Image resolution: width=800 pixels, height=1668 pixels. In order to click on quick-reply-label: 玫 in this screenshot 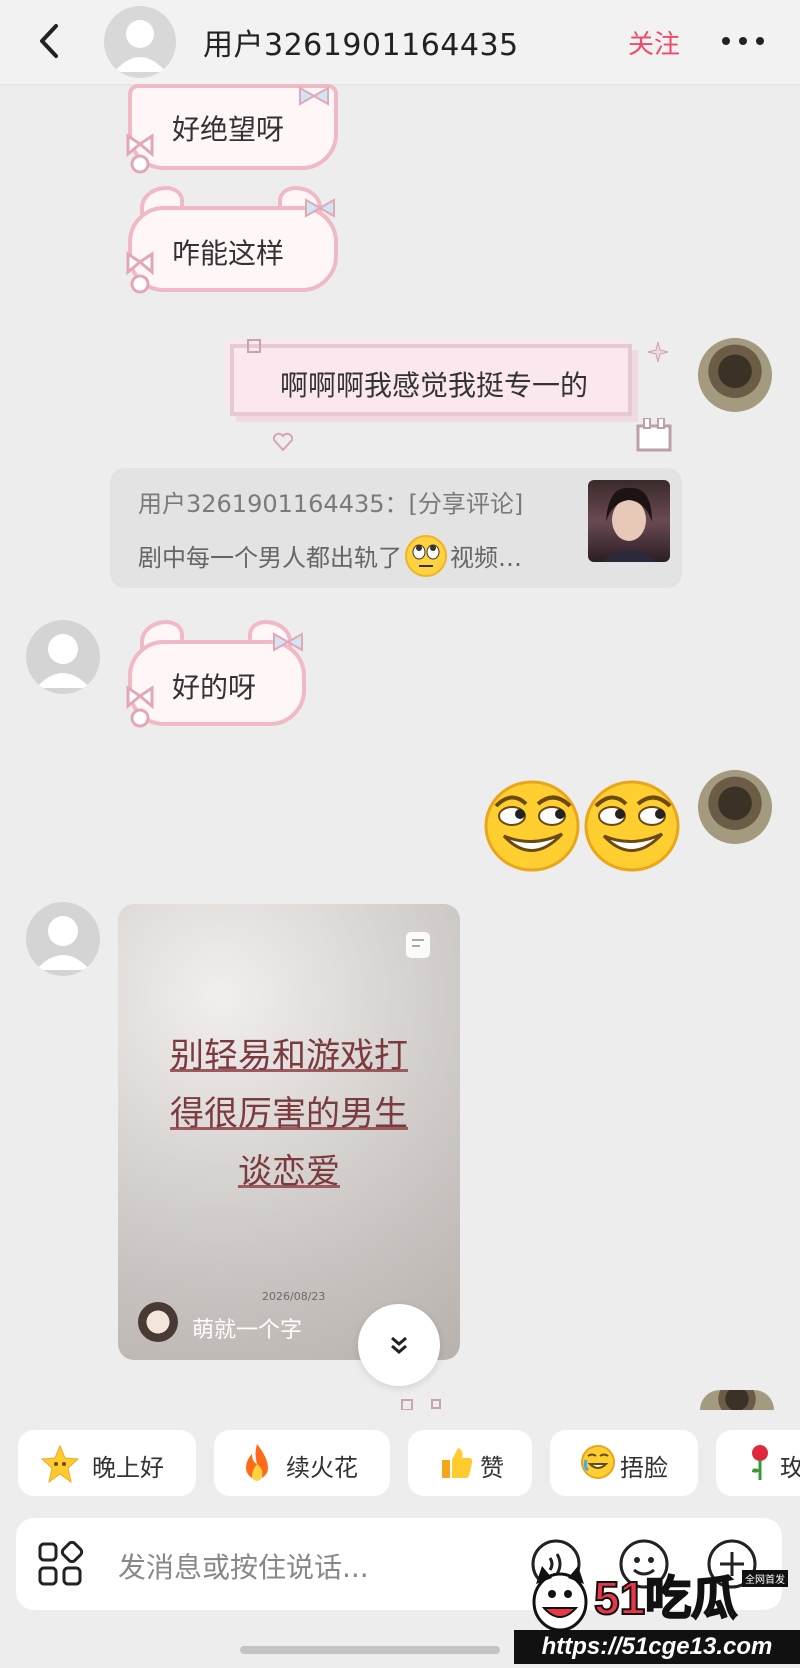, I will do `click(790, 1468)`.